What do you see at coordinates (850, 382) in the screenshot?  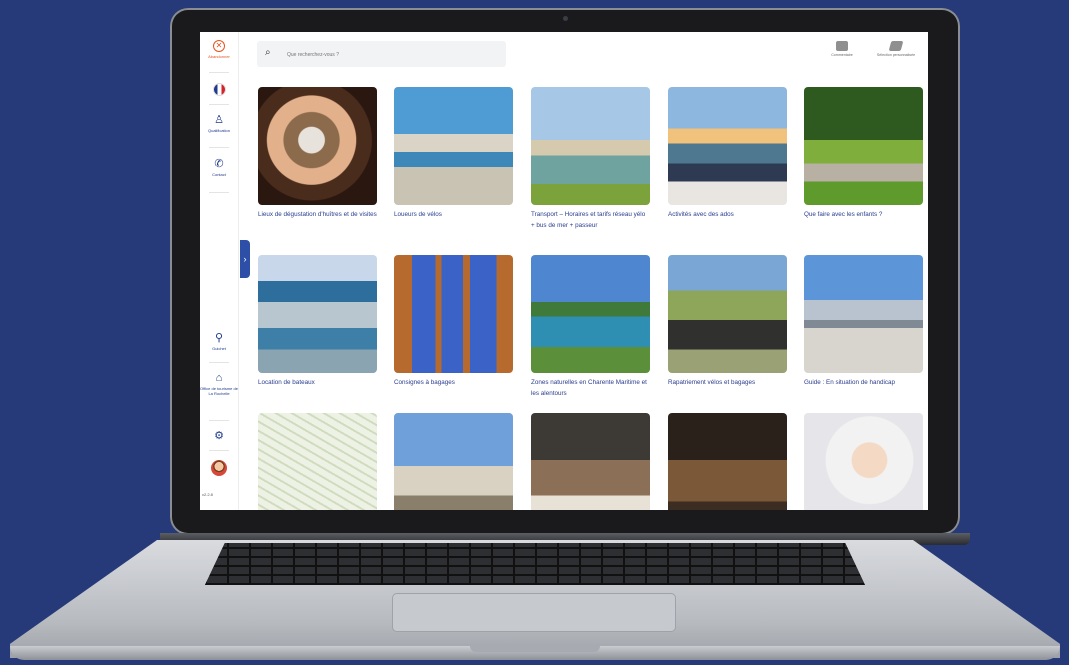 I see `card-title: Guide : En situation de handicap` at bounding box center [850, 382].